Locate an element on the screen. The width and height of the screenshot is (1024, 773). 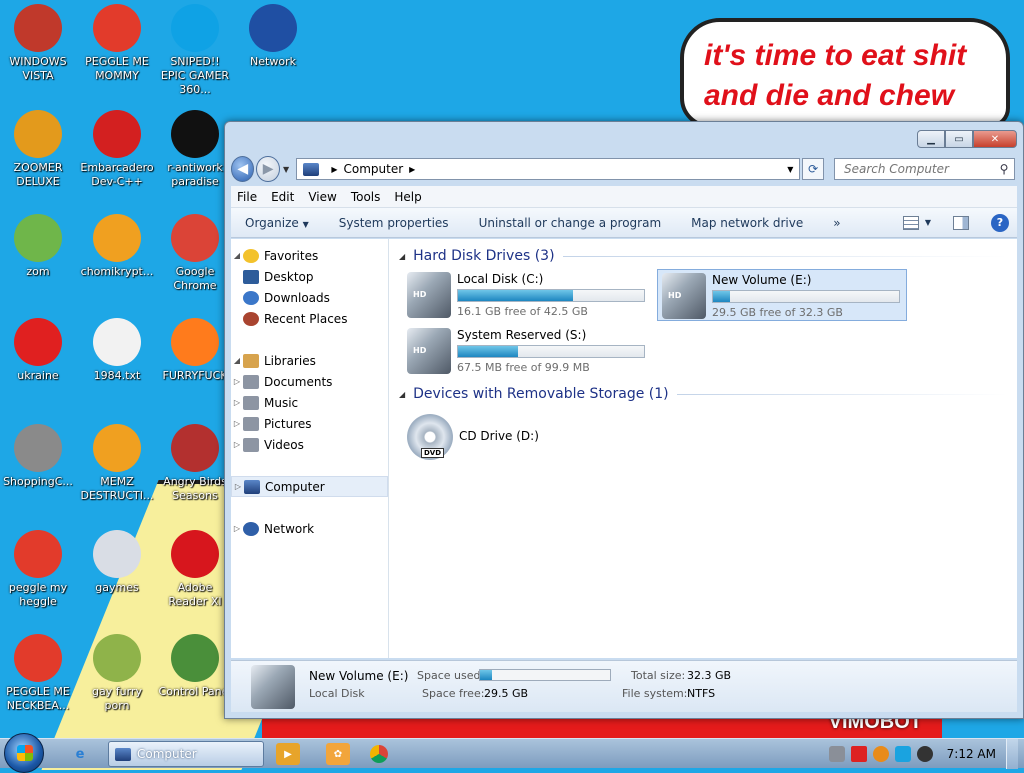
nav-pictures: ▷ Pictures is located at coordinates (309, 423).